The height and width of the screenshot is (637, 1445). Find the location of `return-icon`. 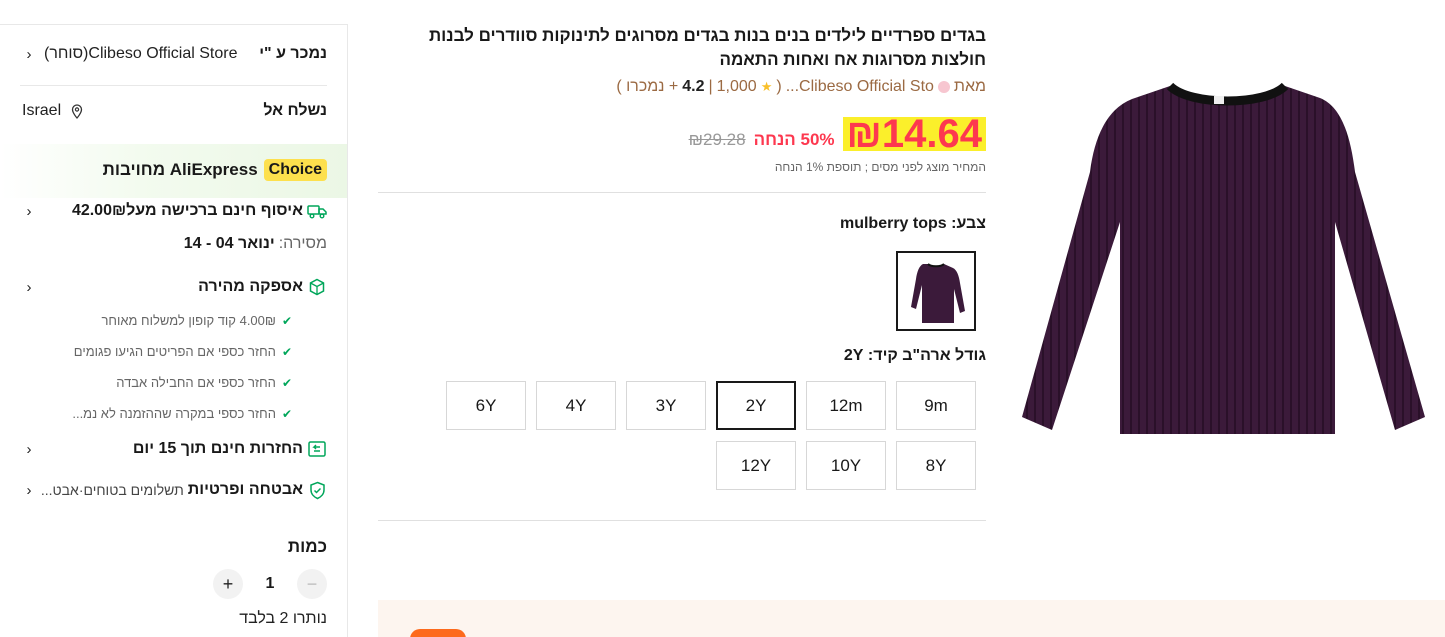

return-icon is located at coordinates (317, 449).